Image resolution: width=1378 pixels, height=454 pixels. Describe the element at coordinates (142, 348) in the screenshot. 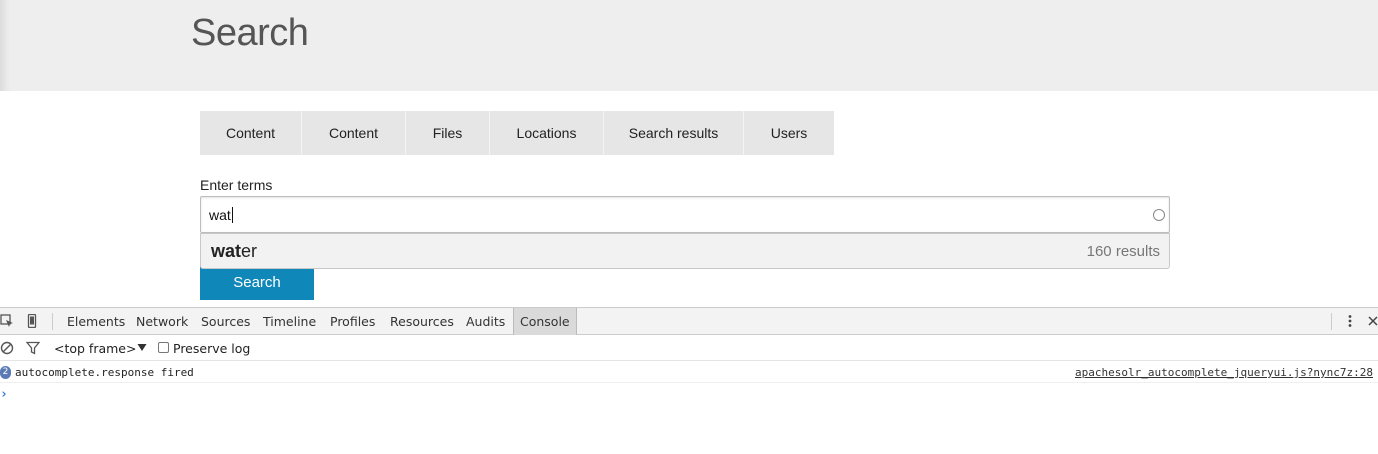

I see `frame-dropdown-icon` at that location.